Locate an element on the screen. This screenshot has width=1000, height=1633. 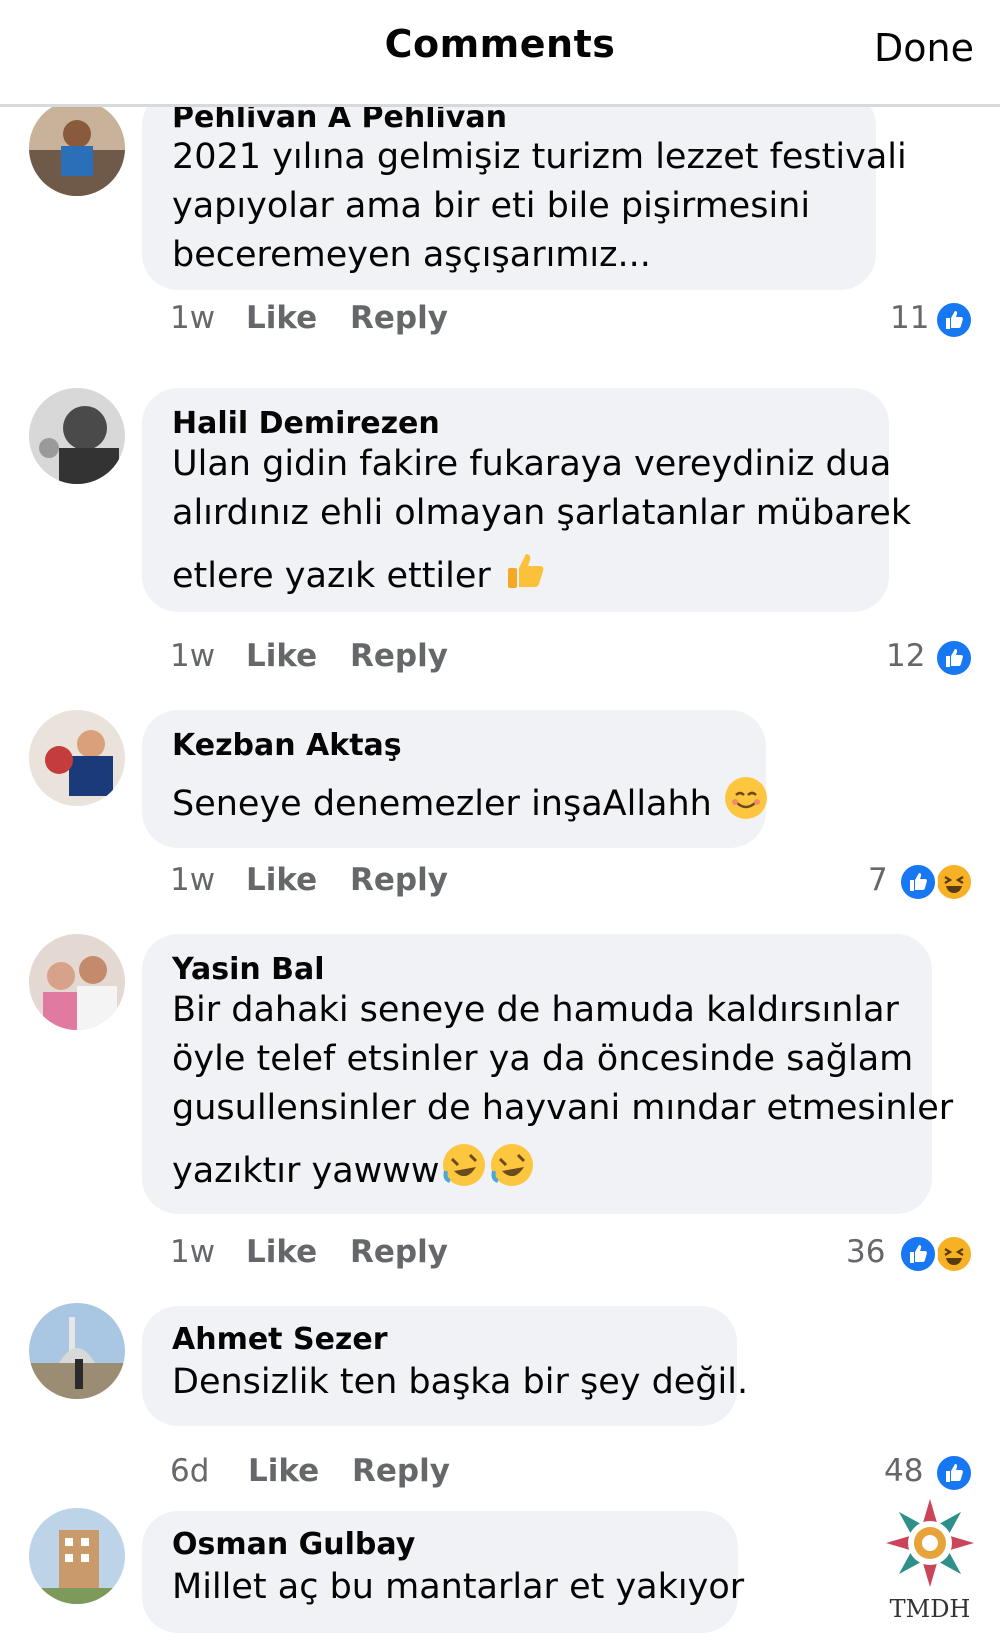
comment-text: Densizlik ten başka bir şey değil. is located at coordinates (460, 1382).